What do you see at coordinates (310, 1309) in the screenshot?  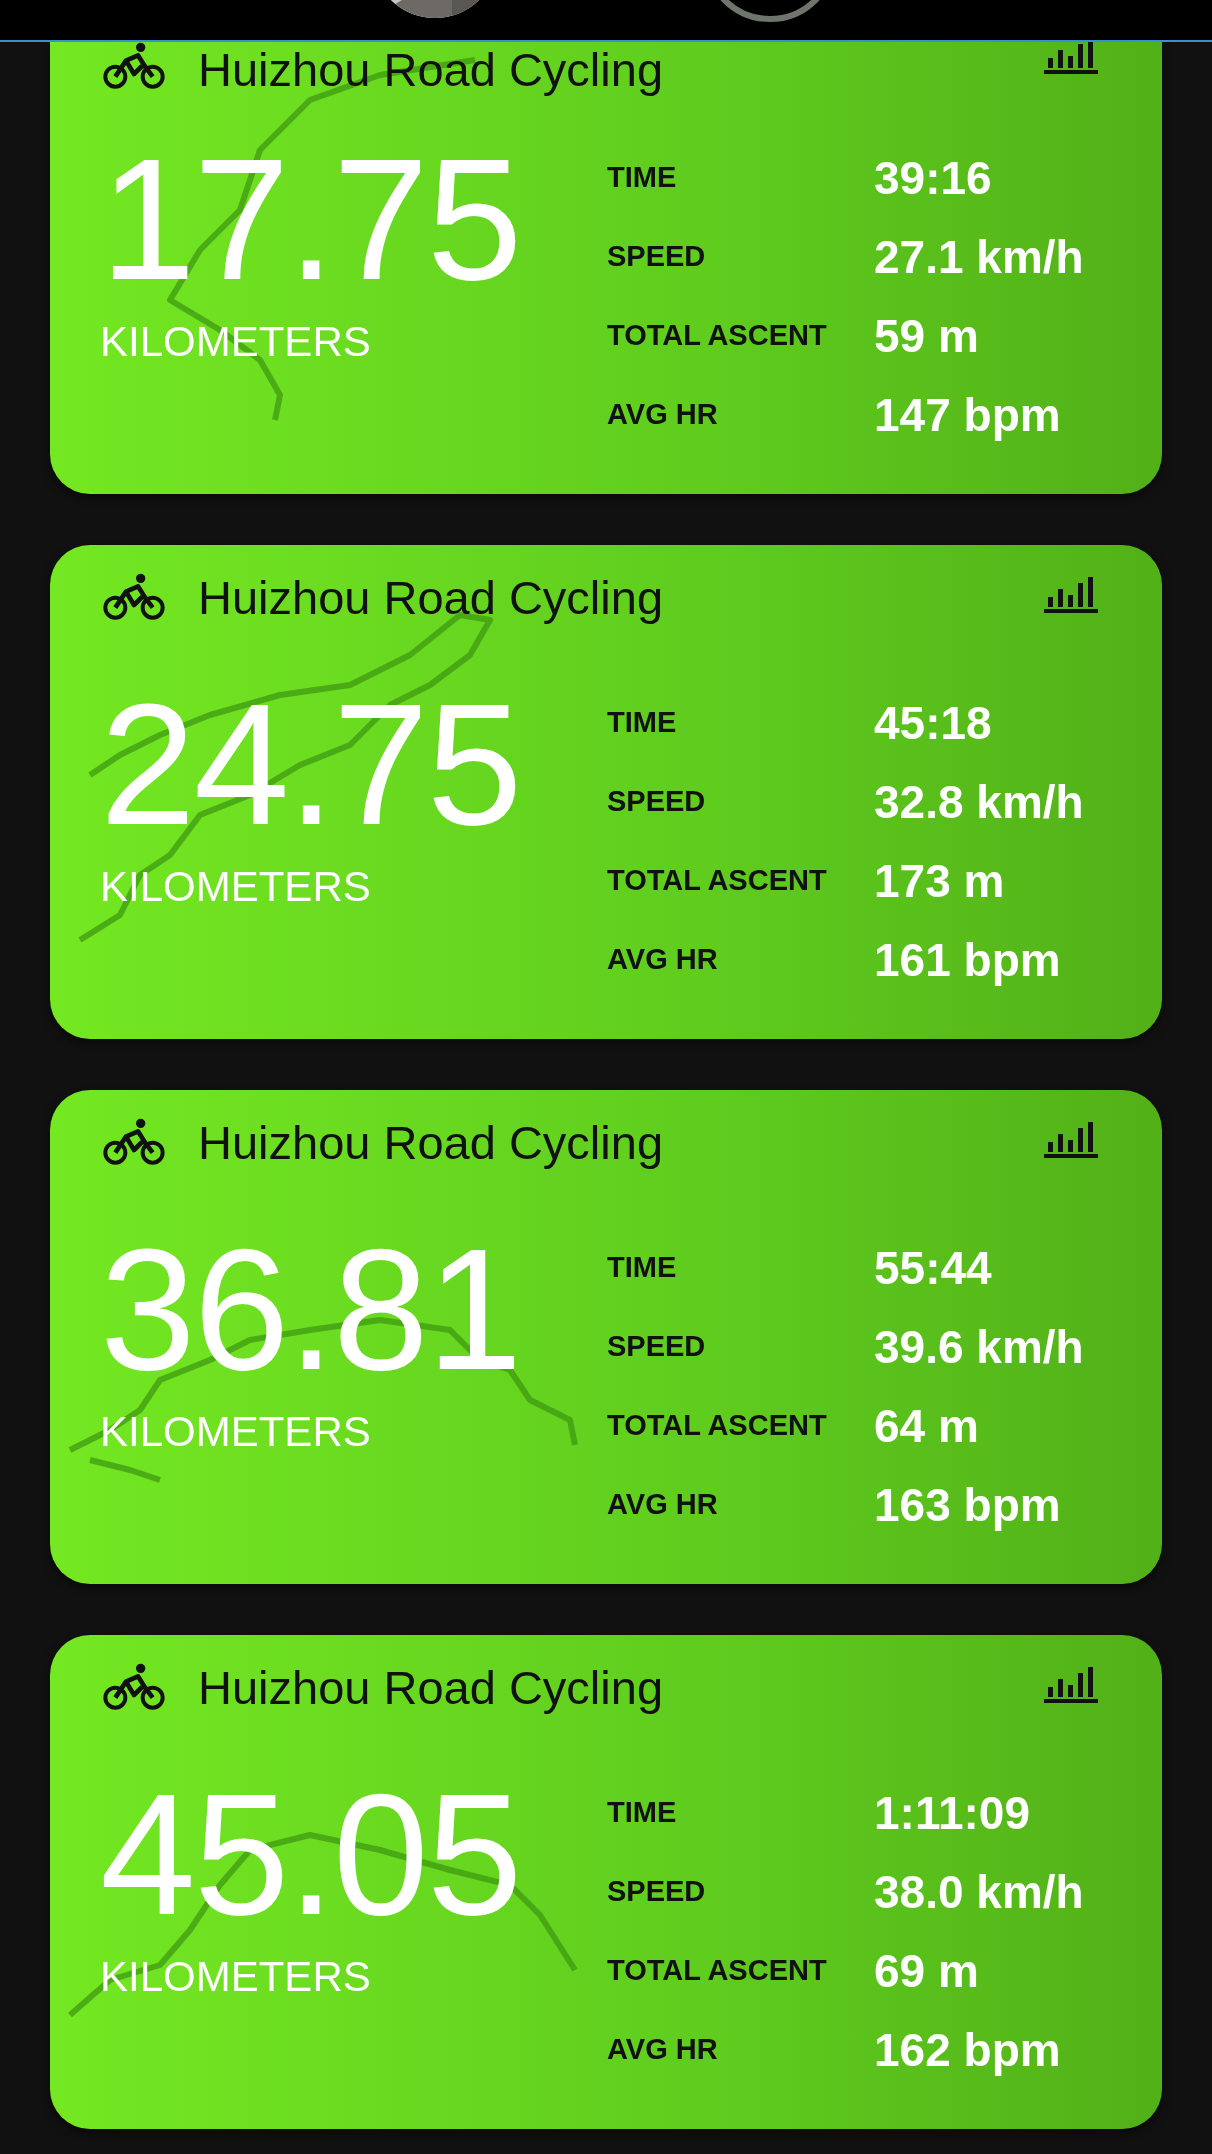 I see `distance-value: 36.81` at bounding box center [310, 1309].